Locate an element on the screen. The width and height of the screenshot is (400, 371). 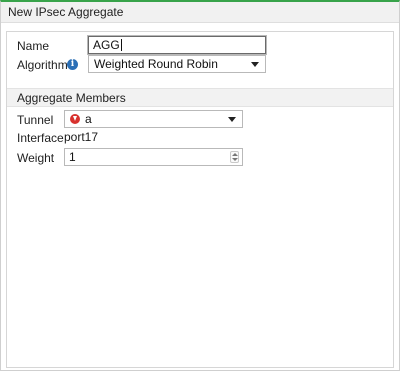
dialog-title: New IPsec Aggregate is located at coordinates (200, 12).